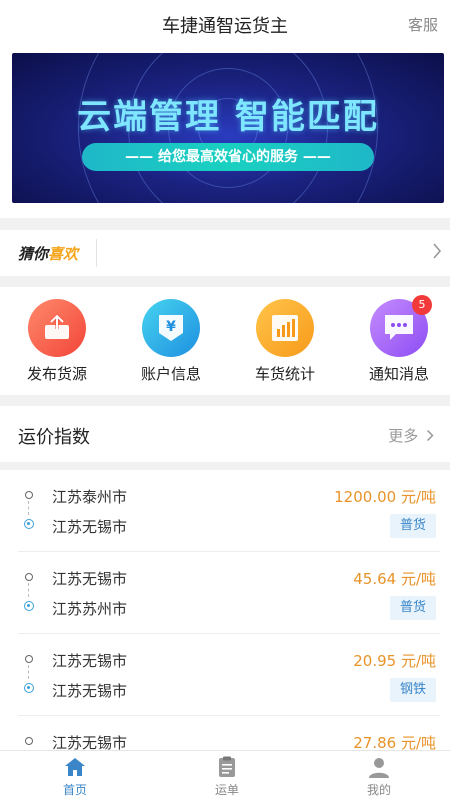 This screenshot has height=800, width=450. What do you see at coordinates (229, 733) in the screenshot?
I see `route-row: 江苏无锡市 27.86 元/吨` at bounding box center [229, 733].